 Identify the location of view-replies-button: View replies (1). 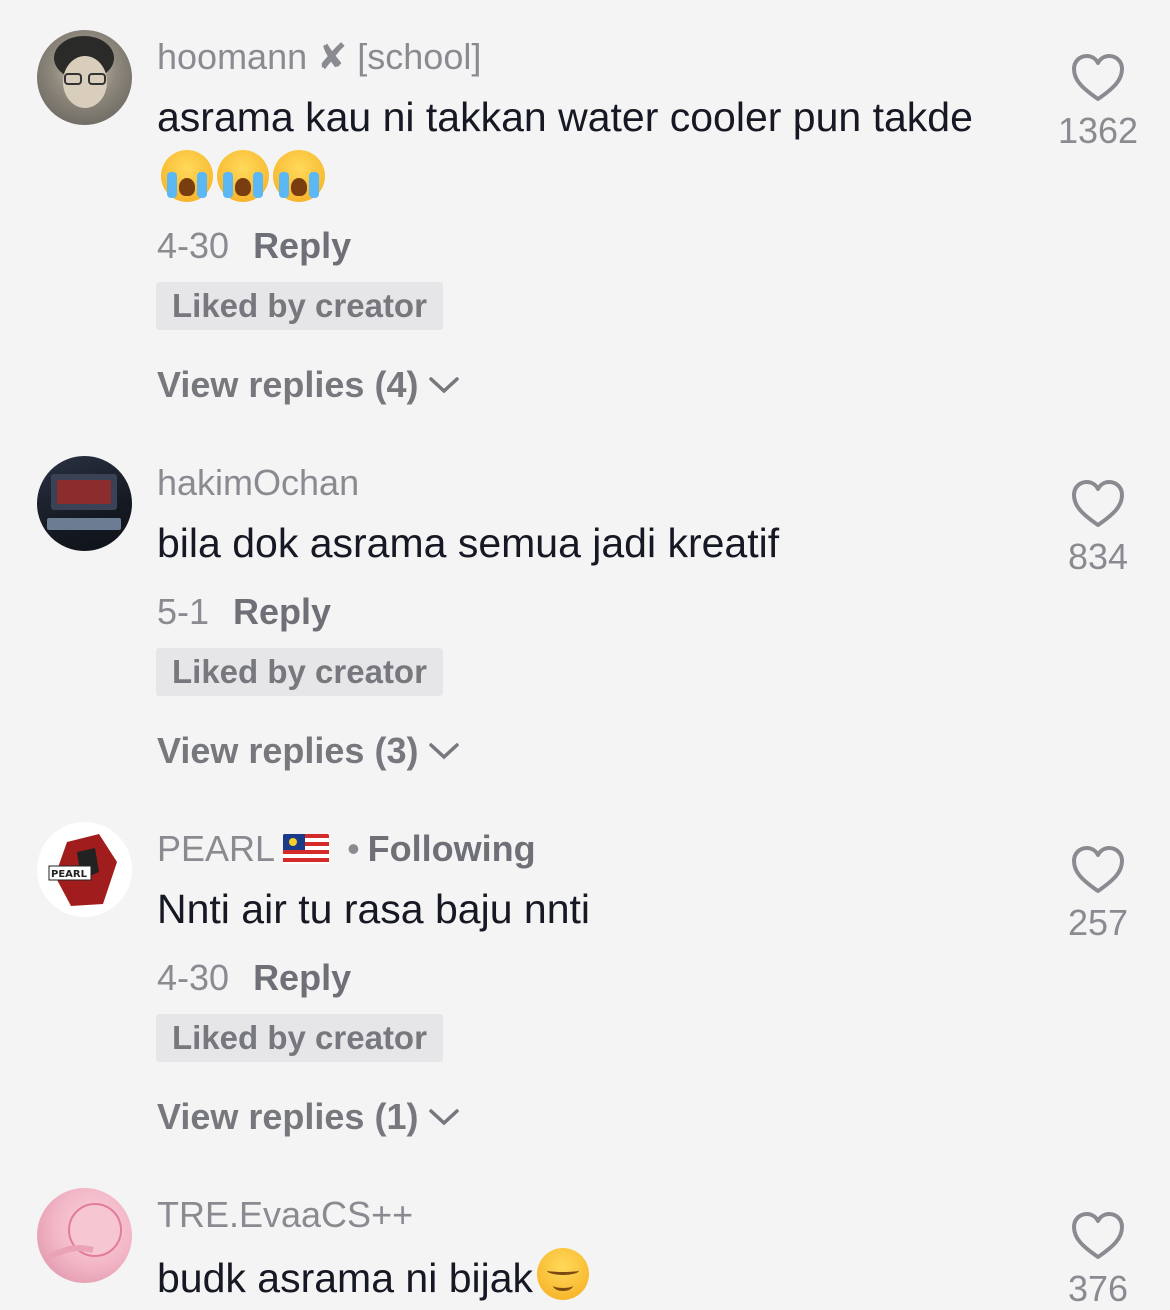
(308, 1117).